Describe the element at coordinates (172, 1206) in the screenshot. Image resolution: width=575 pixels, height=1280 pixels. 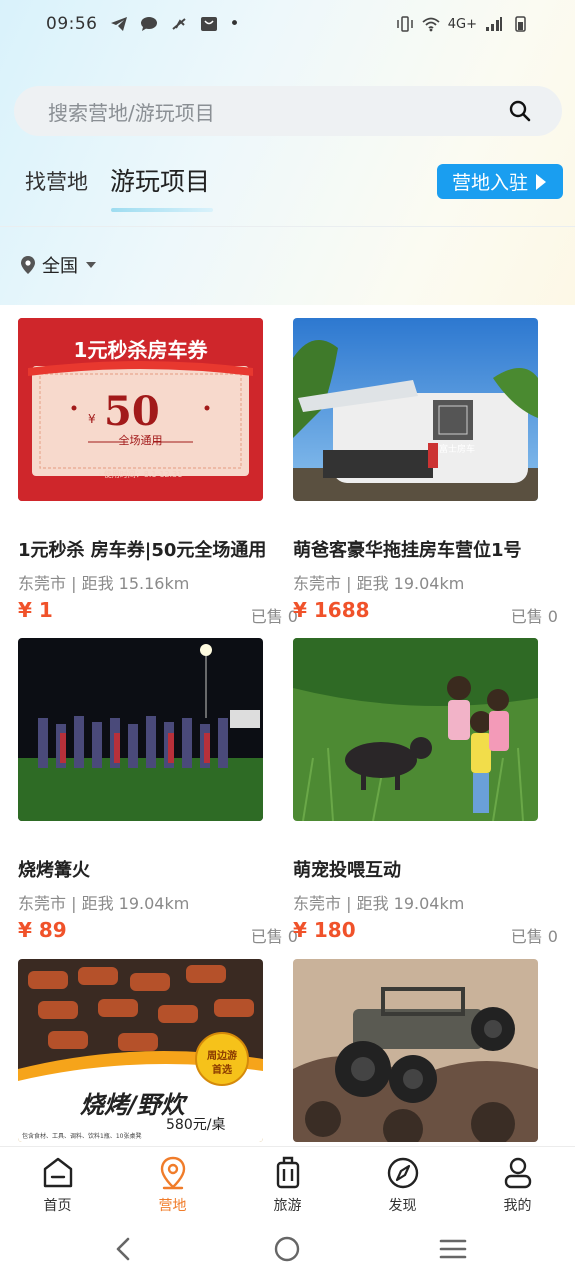
I see `tab-camp-label: 营地` at that location.